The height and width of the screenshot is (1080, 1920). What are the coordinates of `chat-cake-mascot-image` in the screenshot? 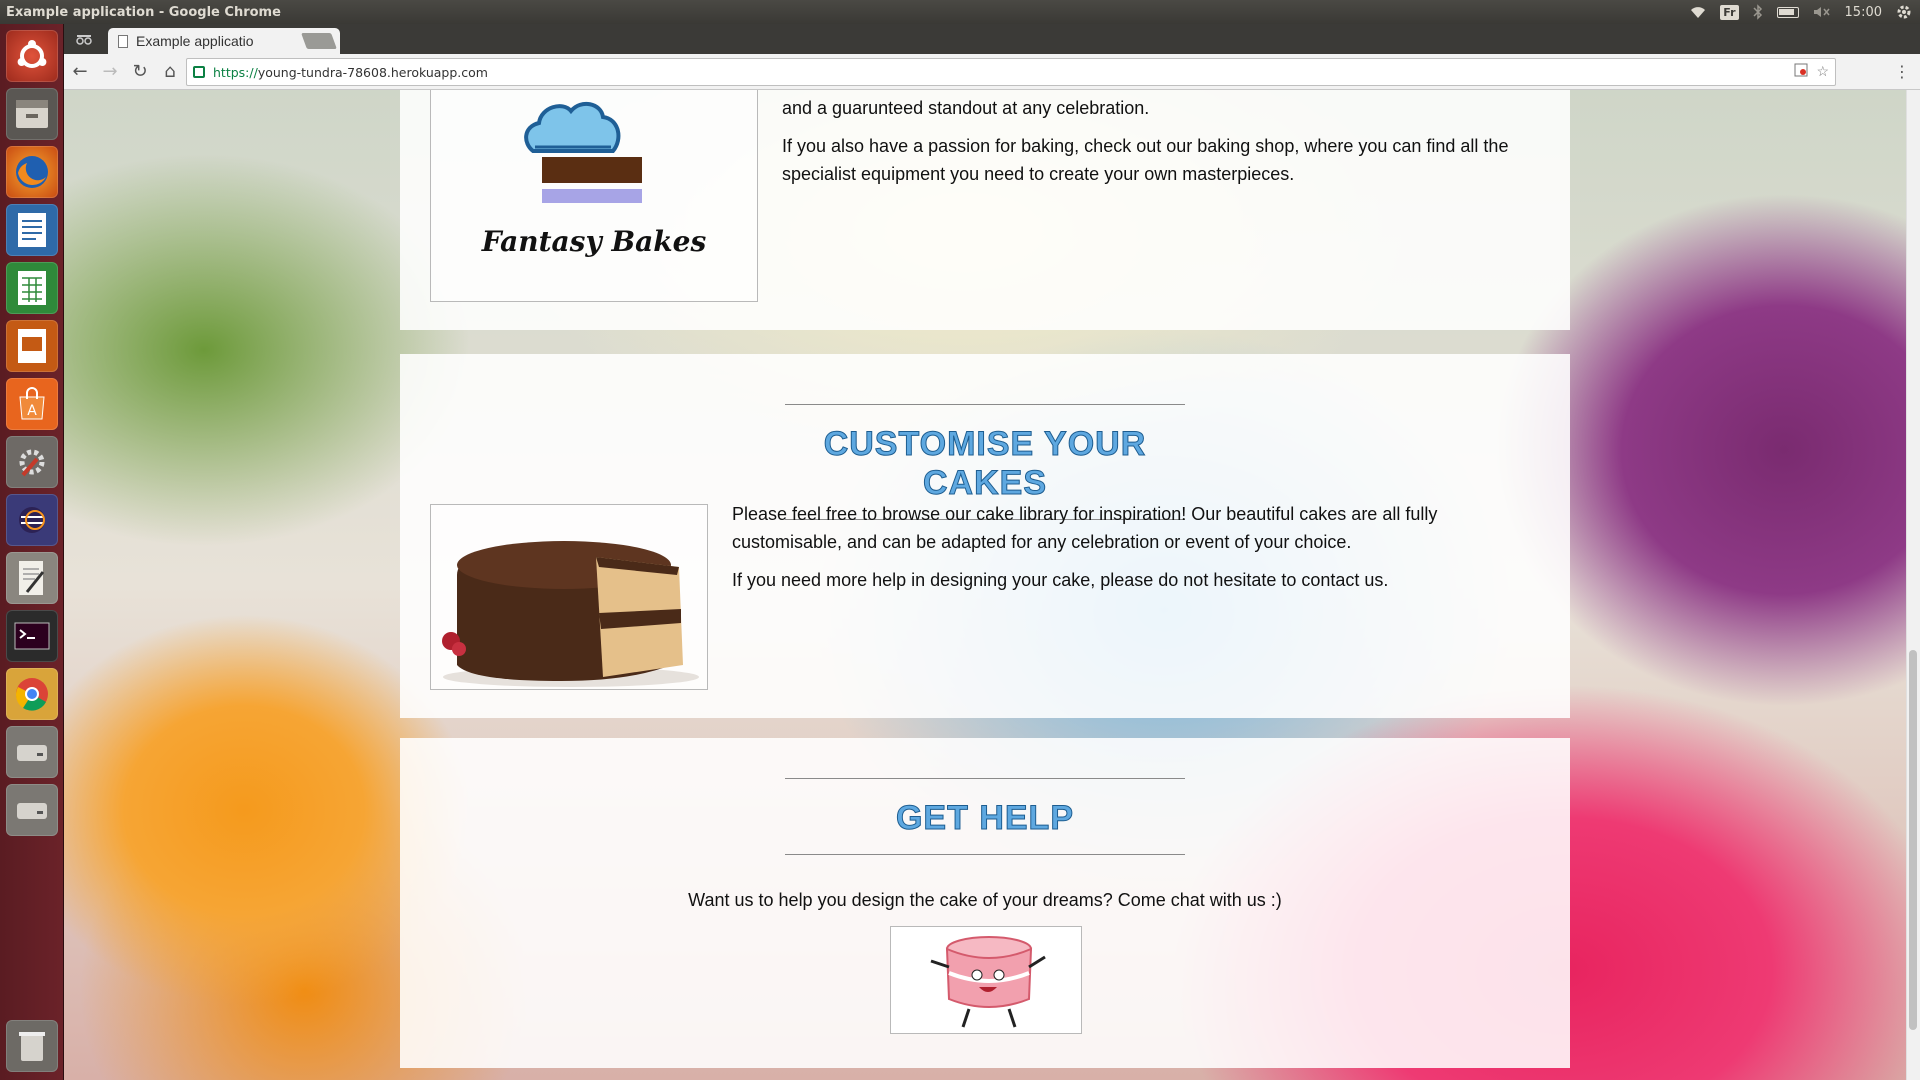 It's located at (986, 980).